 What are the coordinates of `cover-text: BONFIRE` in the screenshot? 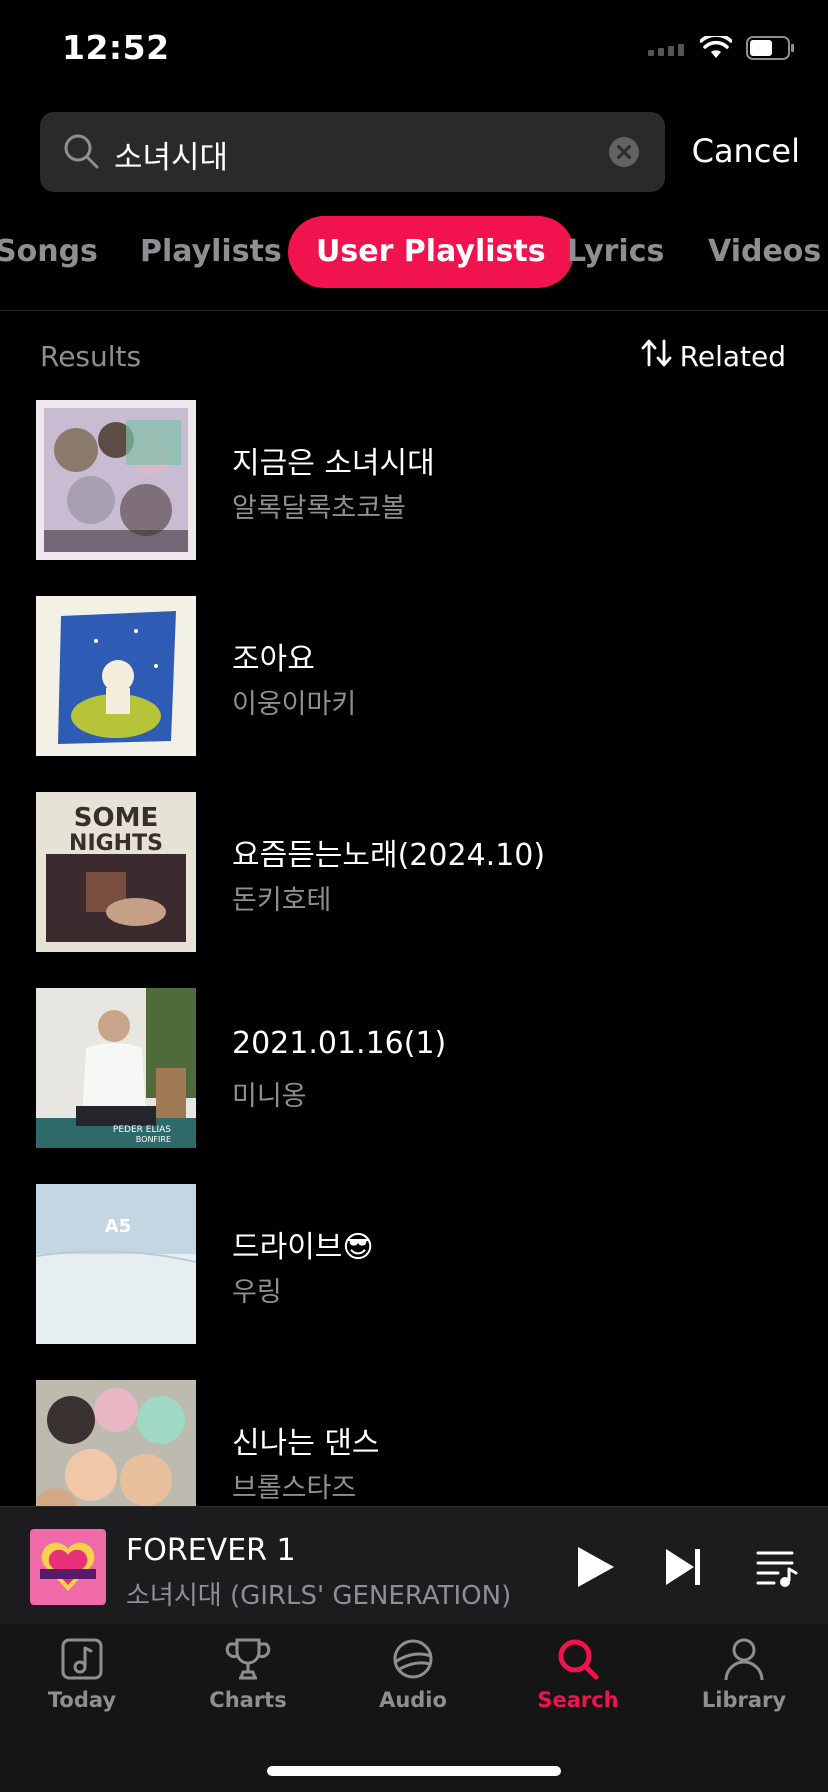 It's located at (153, 1139).